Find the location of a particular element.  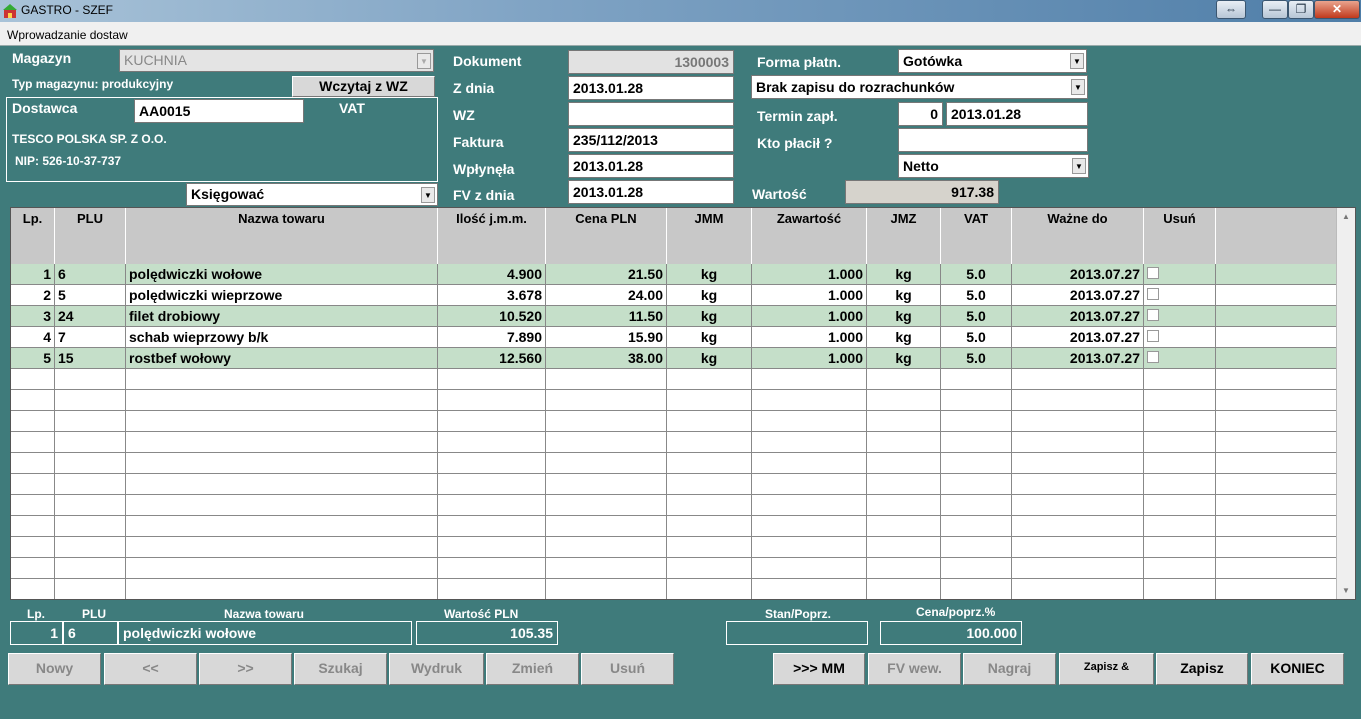

next-button: >> is located at coordinates (245, 669).